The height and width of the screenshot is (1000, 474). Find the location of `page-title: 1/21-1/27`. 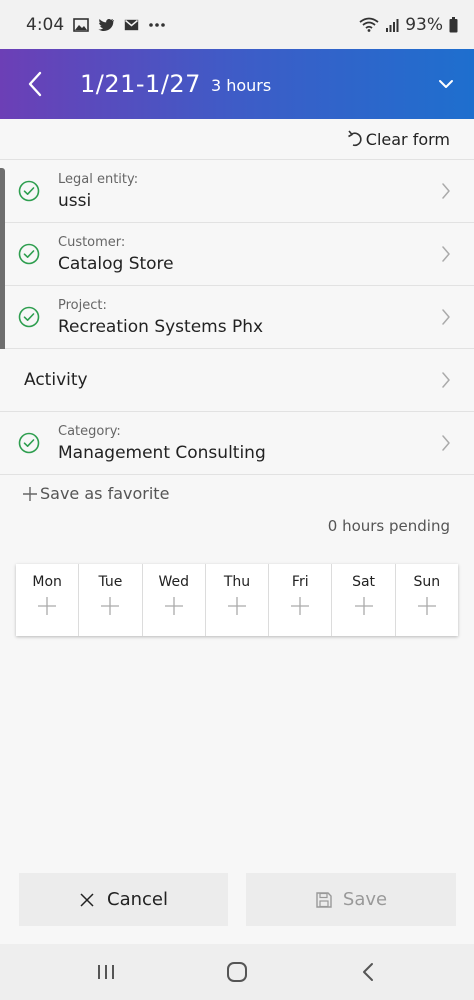

page-title: 1/21-1/27 is located at coordinates (140, 84).